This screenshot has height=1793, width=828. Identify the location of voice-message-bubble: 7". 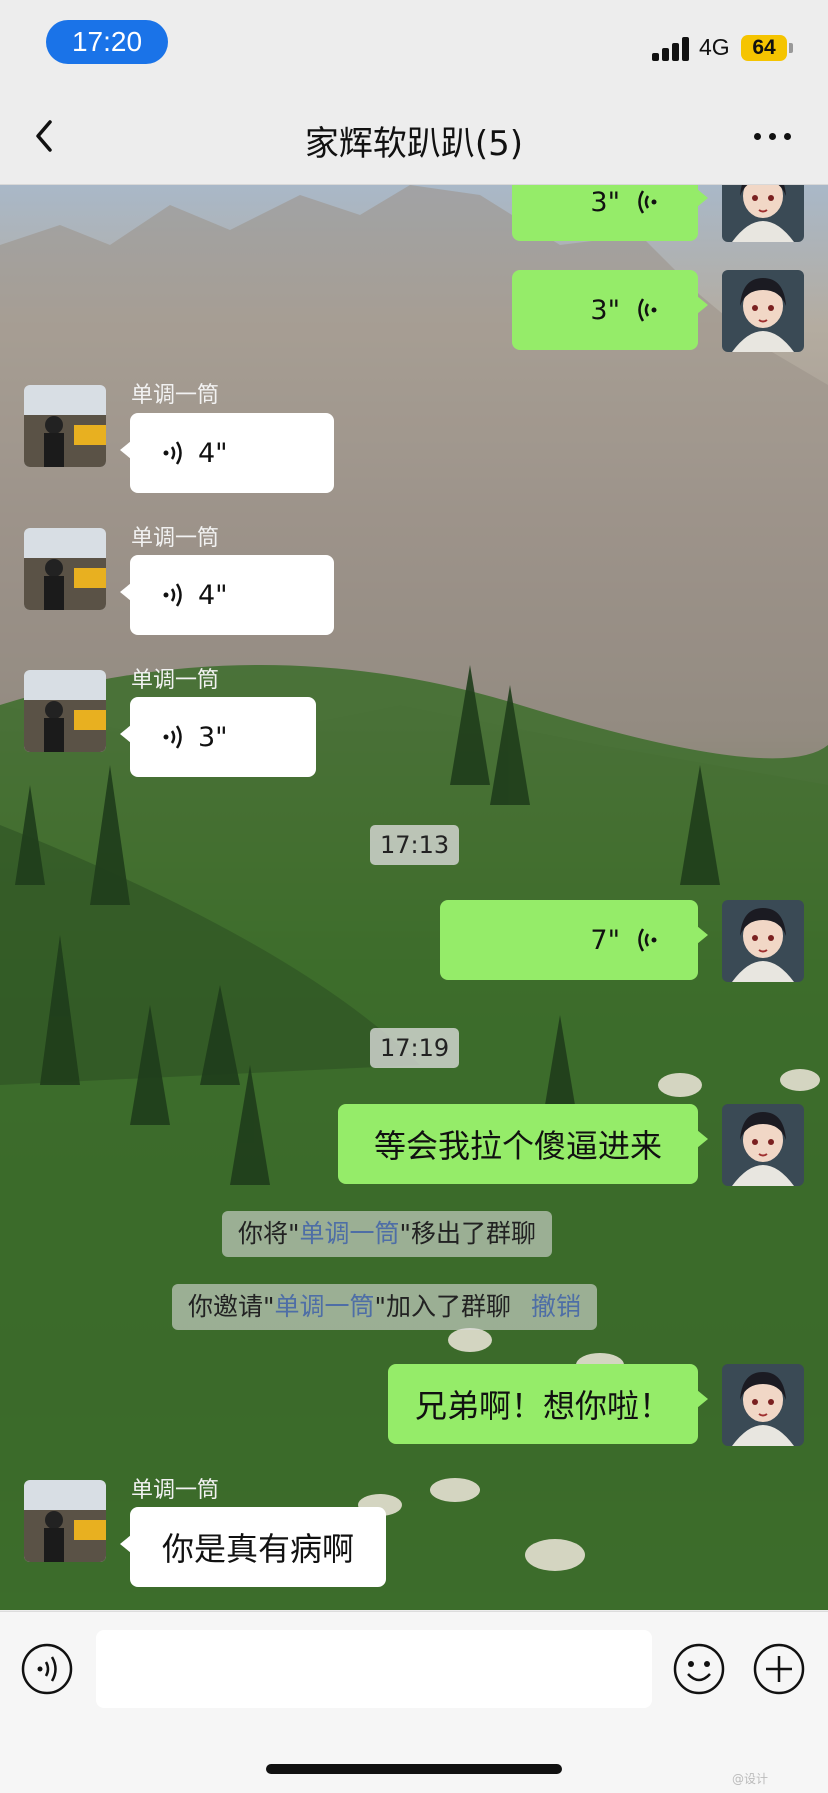
(574, 940).